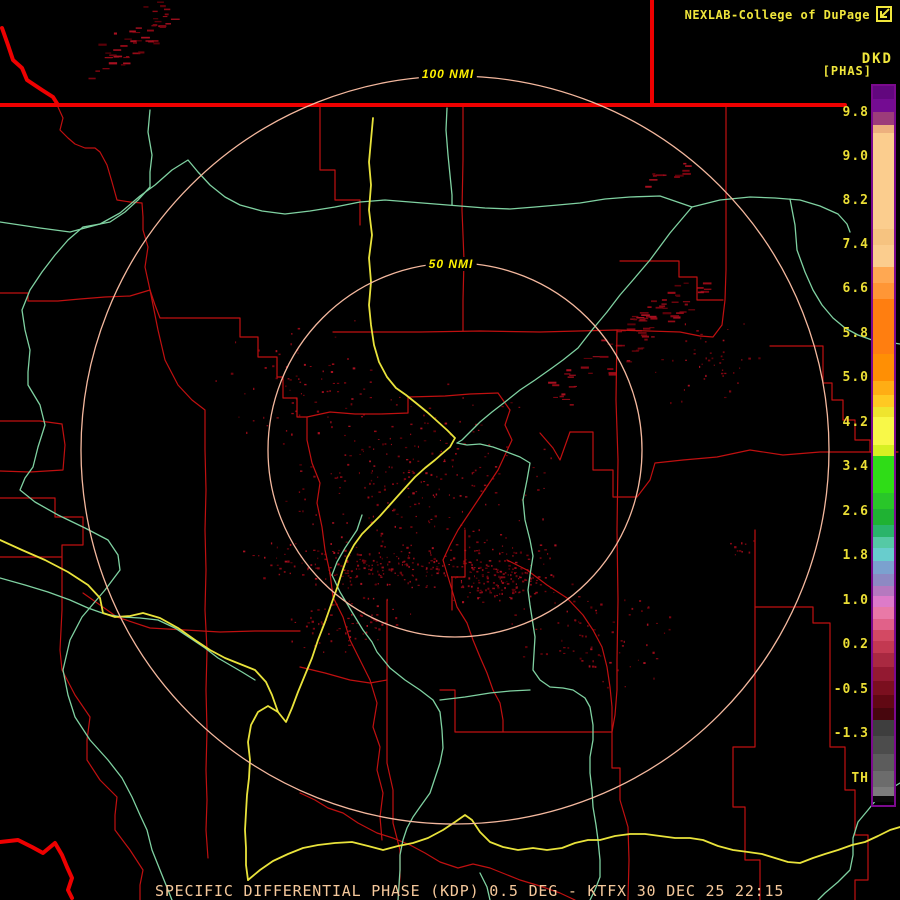 Image resolution: width=900 pixels, height=900 pixels. I want to click on color-scale-tick-label: 9.8, so click(855, 112).